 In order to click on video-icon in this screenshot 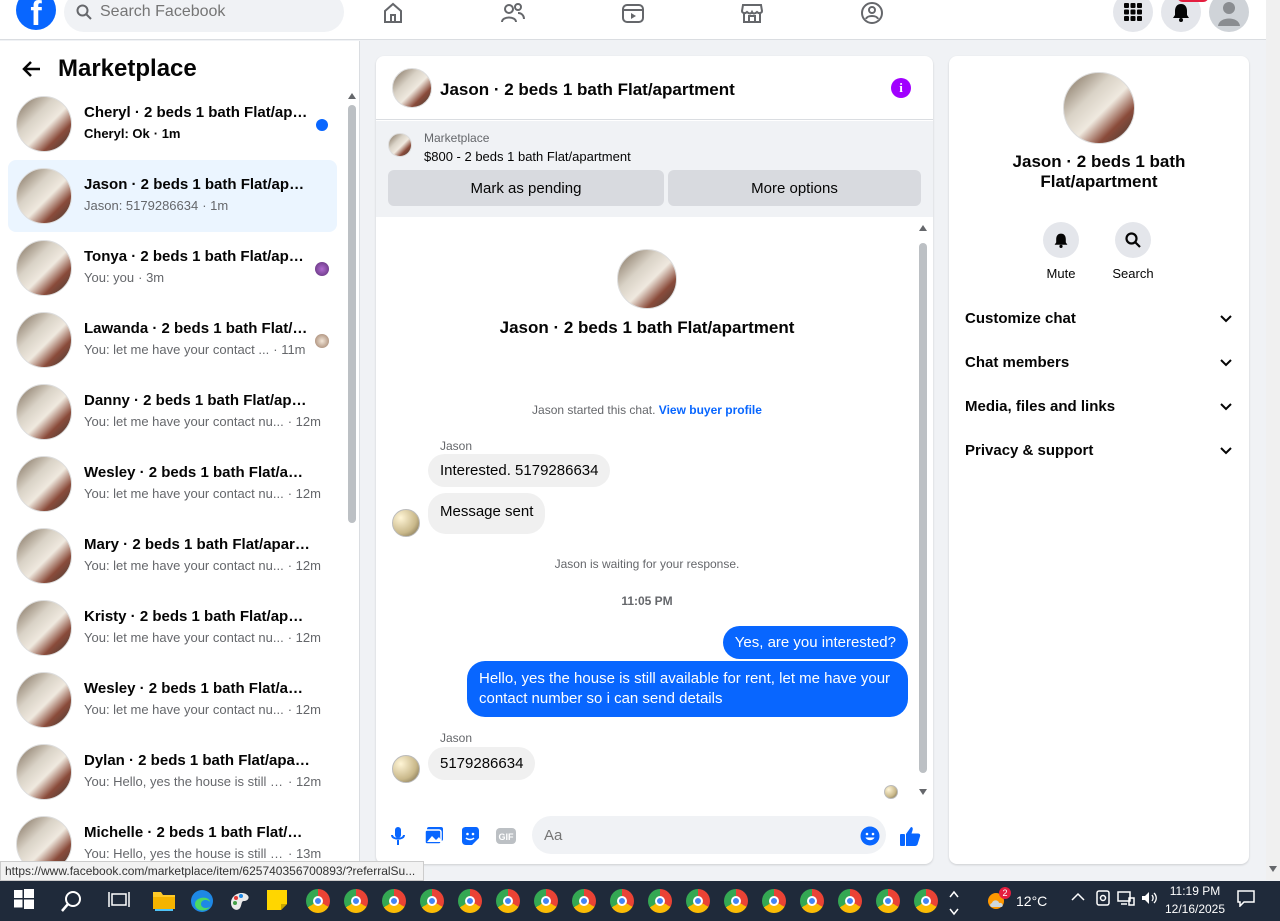, I will do `click(633, 13)`.